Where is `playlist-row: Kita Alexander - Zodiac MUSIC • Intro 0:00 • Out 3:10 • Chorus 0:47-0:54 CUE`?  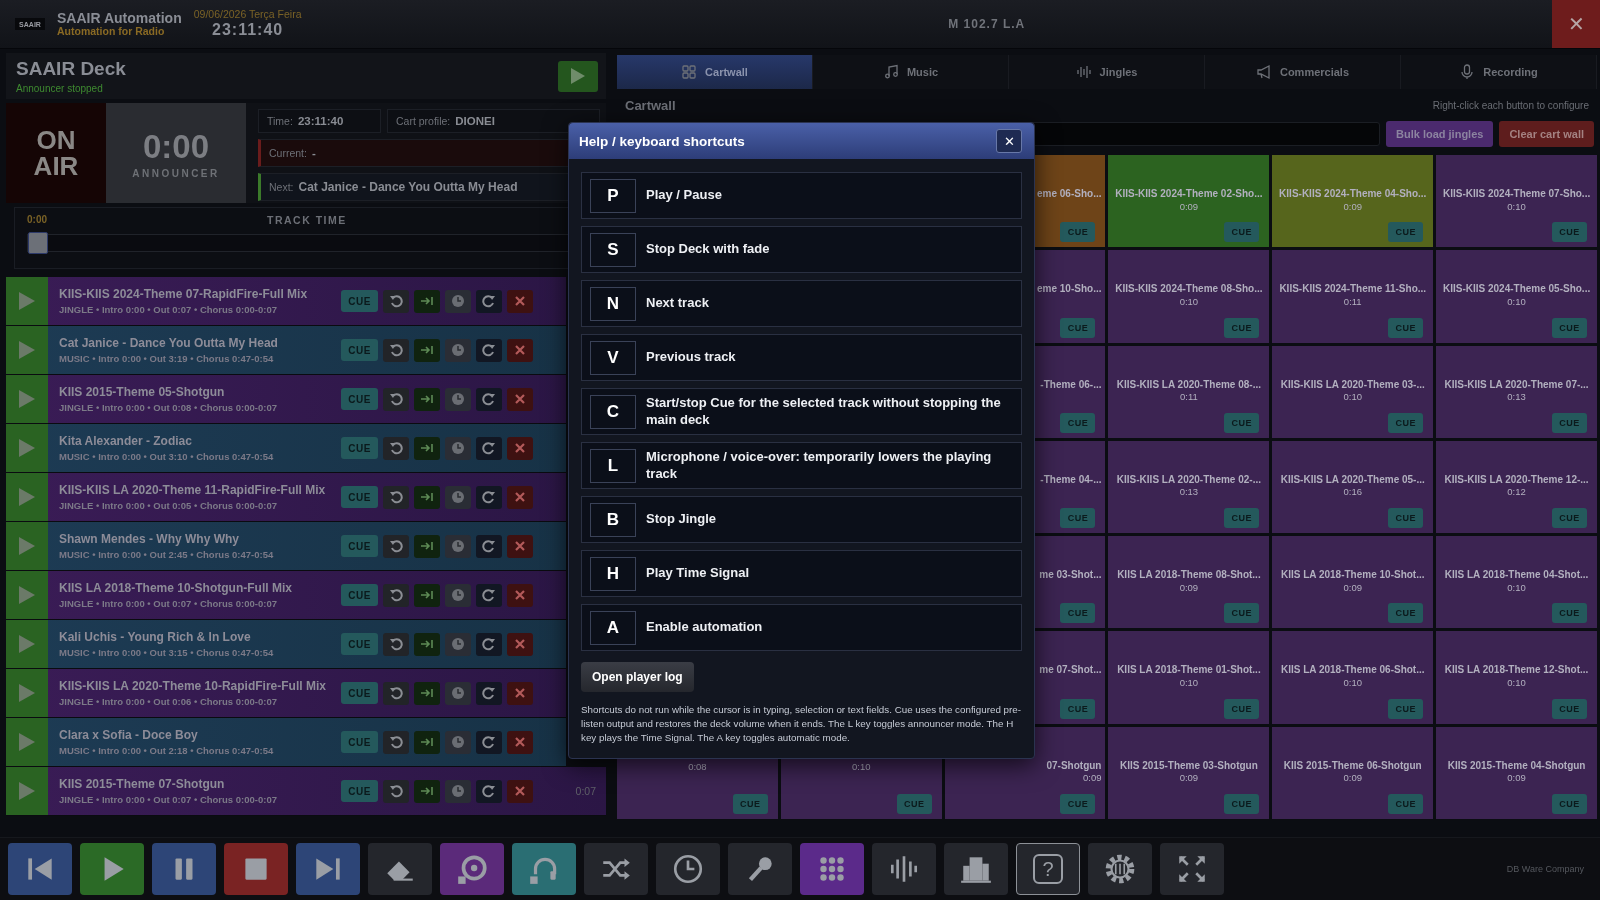 playlist-row: Kita Alexander - Zodiac MUSIC • Intro 0:00 • Out 3:10 • Chorus 0:47-0:54 CUE is located at coordinates (286, 448).